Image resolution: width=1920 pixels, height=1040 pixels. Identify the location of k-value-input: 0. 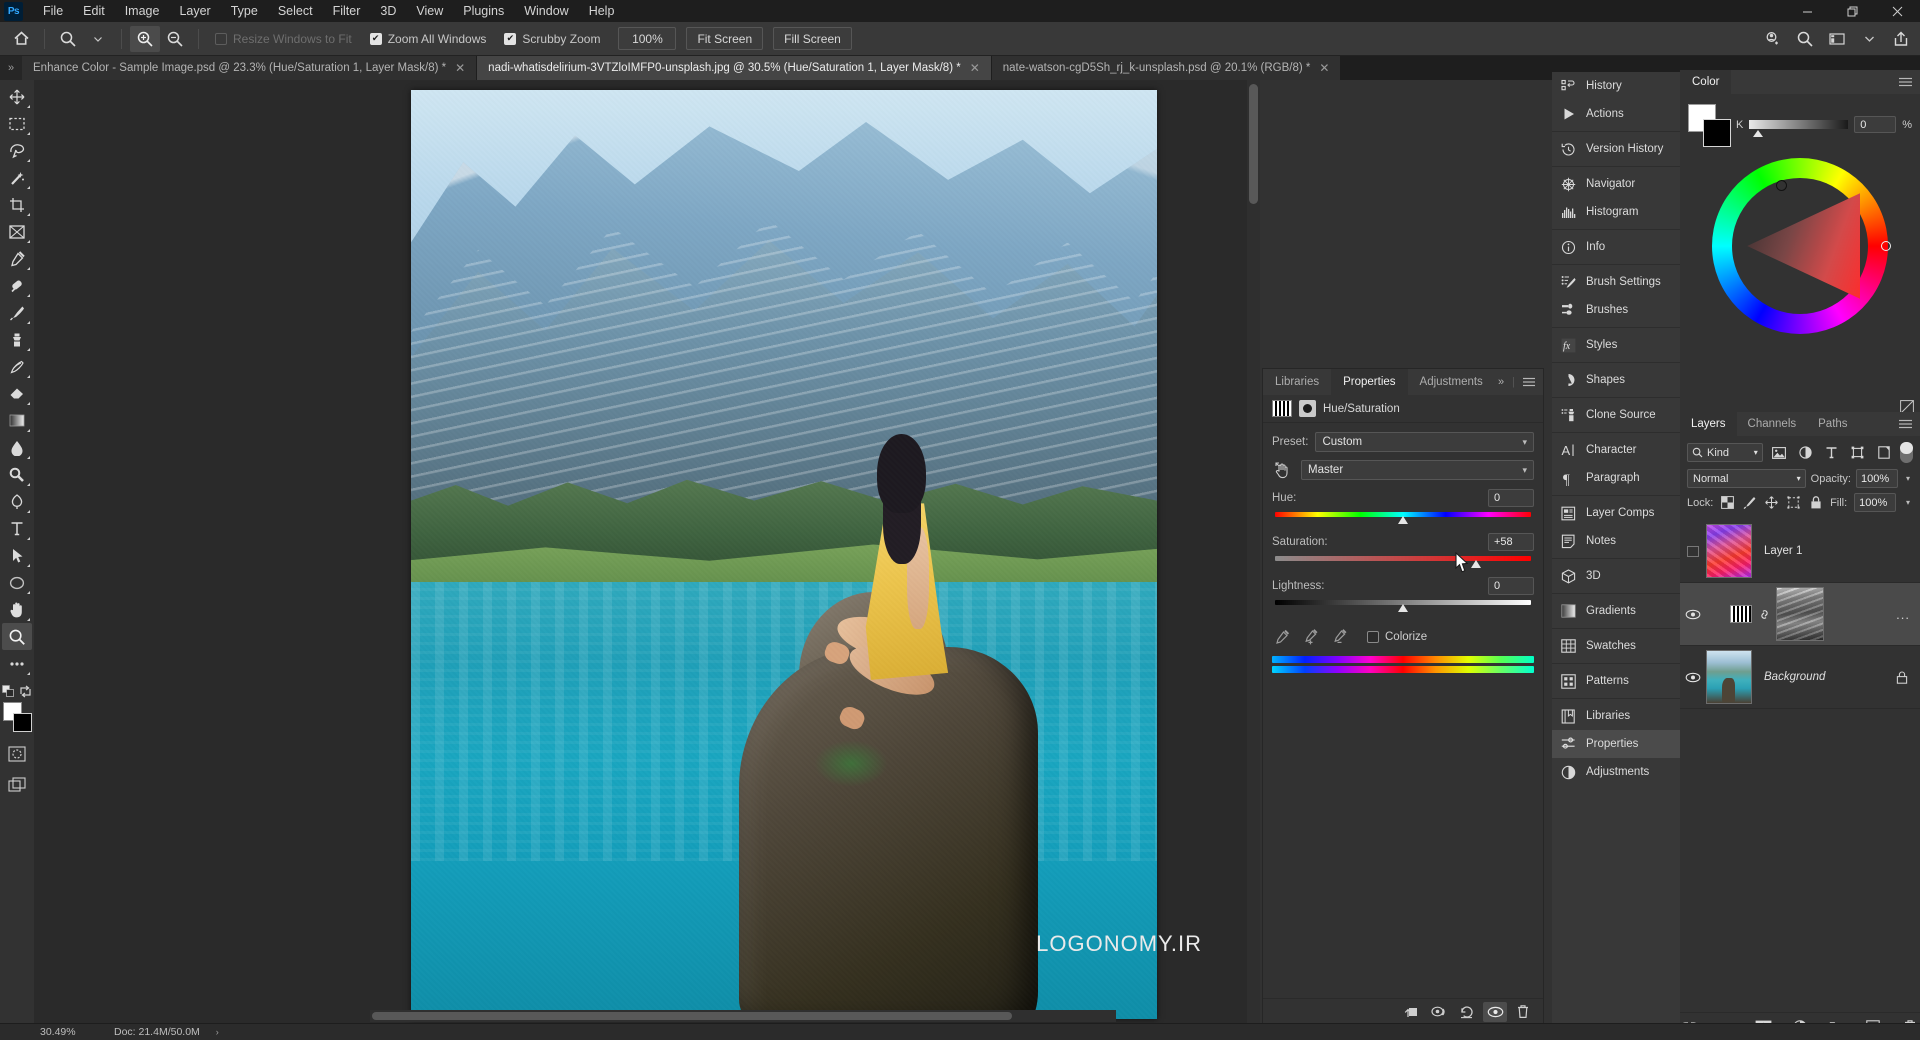
(1875, 124).